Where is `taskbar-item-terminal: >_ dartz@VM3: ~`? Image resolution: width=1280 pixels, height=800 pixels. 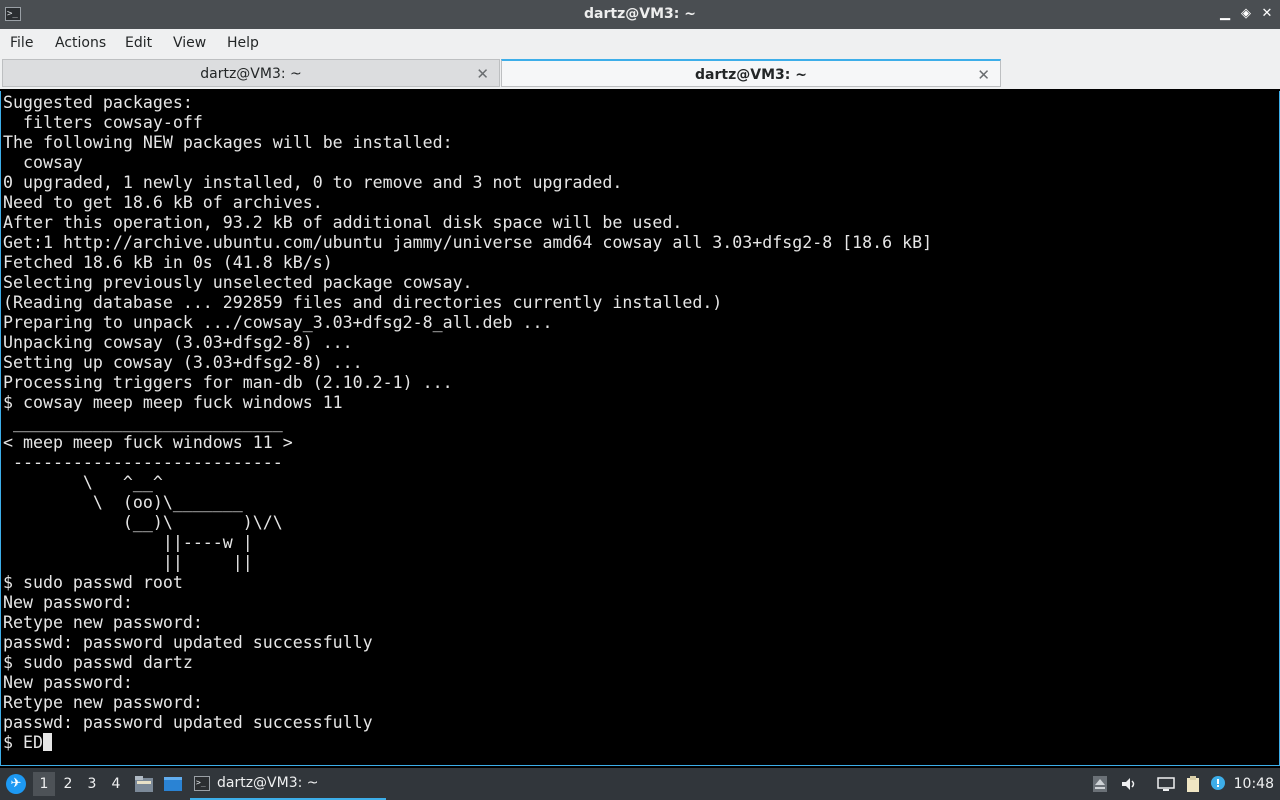 taskbar-item-terminal: >_ dartz@VM3: ~ is located at coordinates (288, 784).